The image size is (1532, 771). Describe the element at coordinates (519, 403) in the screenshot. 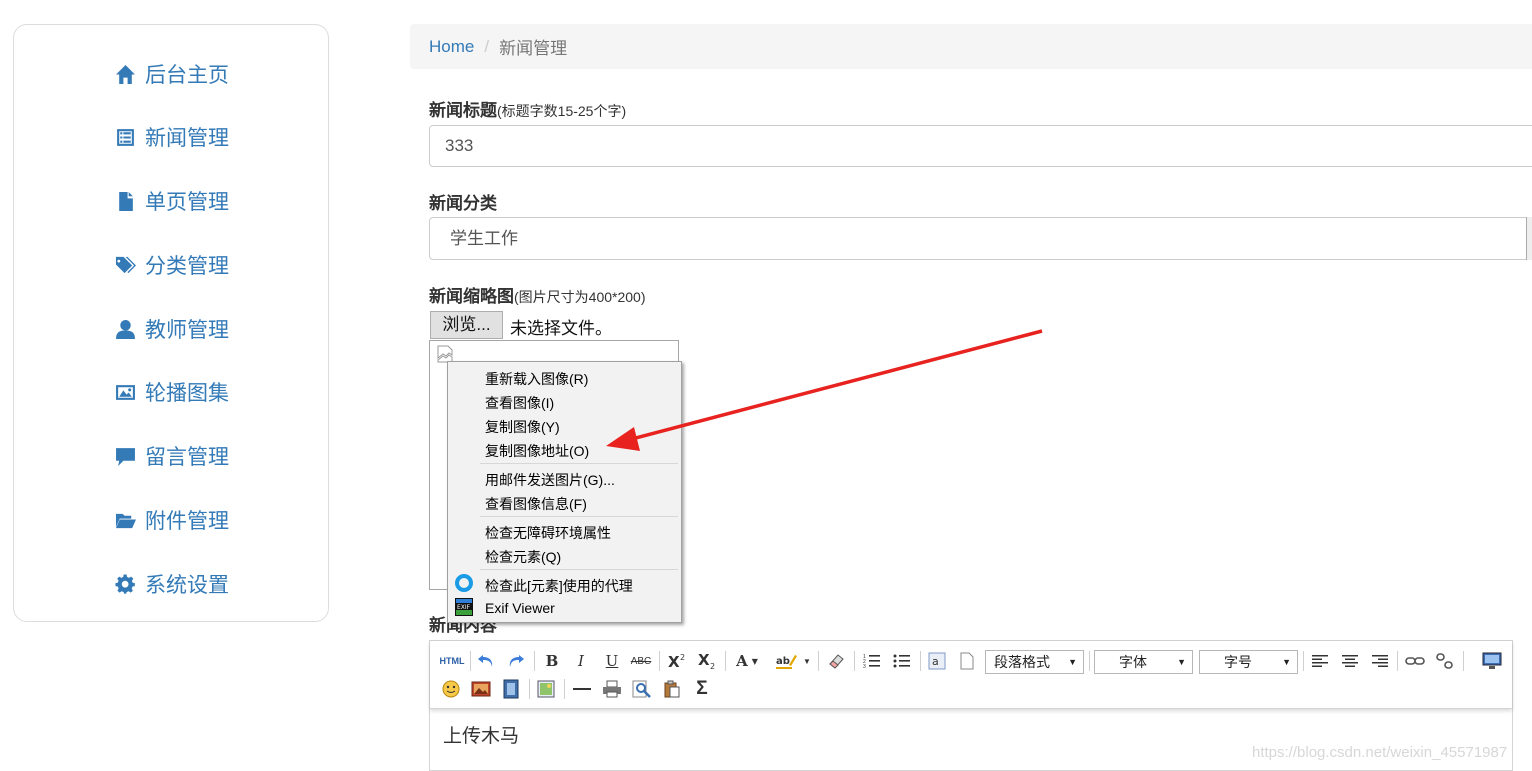

I see `menu-item-view-image: 查看图像(I)` at that location.